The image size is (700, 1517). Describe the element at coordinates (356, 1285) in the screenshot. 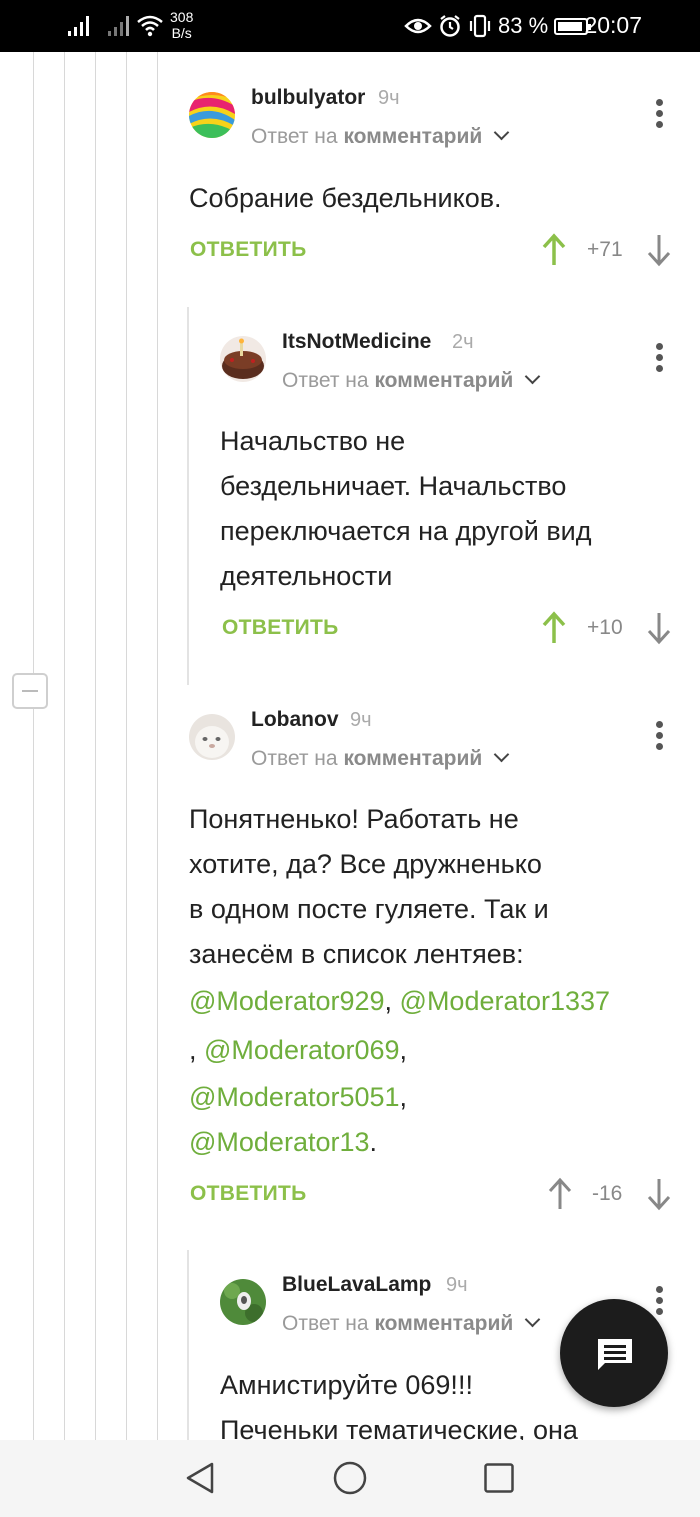

I see `username: BlueLavaLamp` at that location.